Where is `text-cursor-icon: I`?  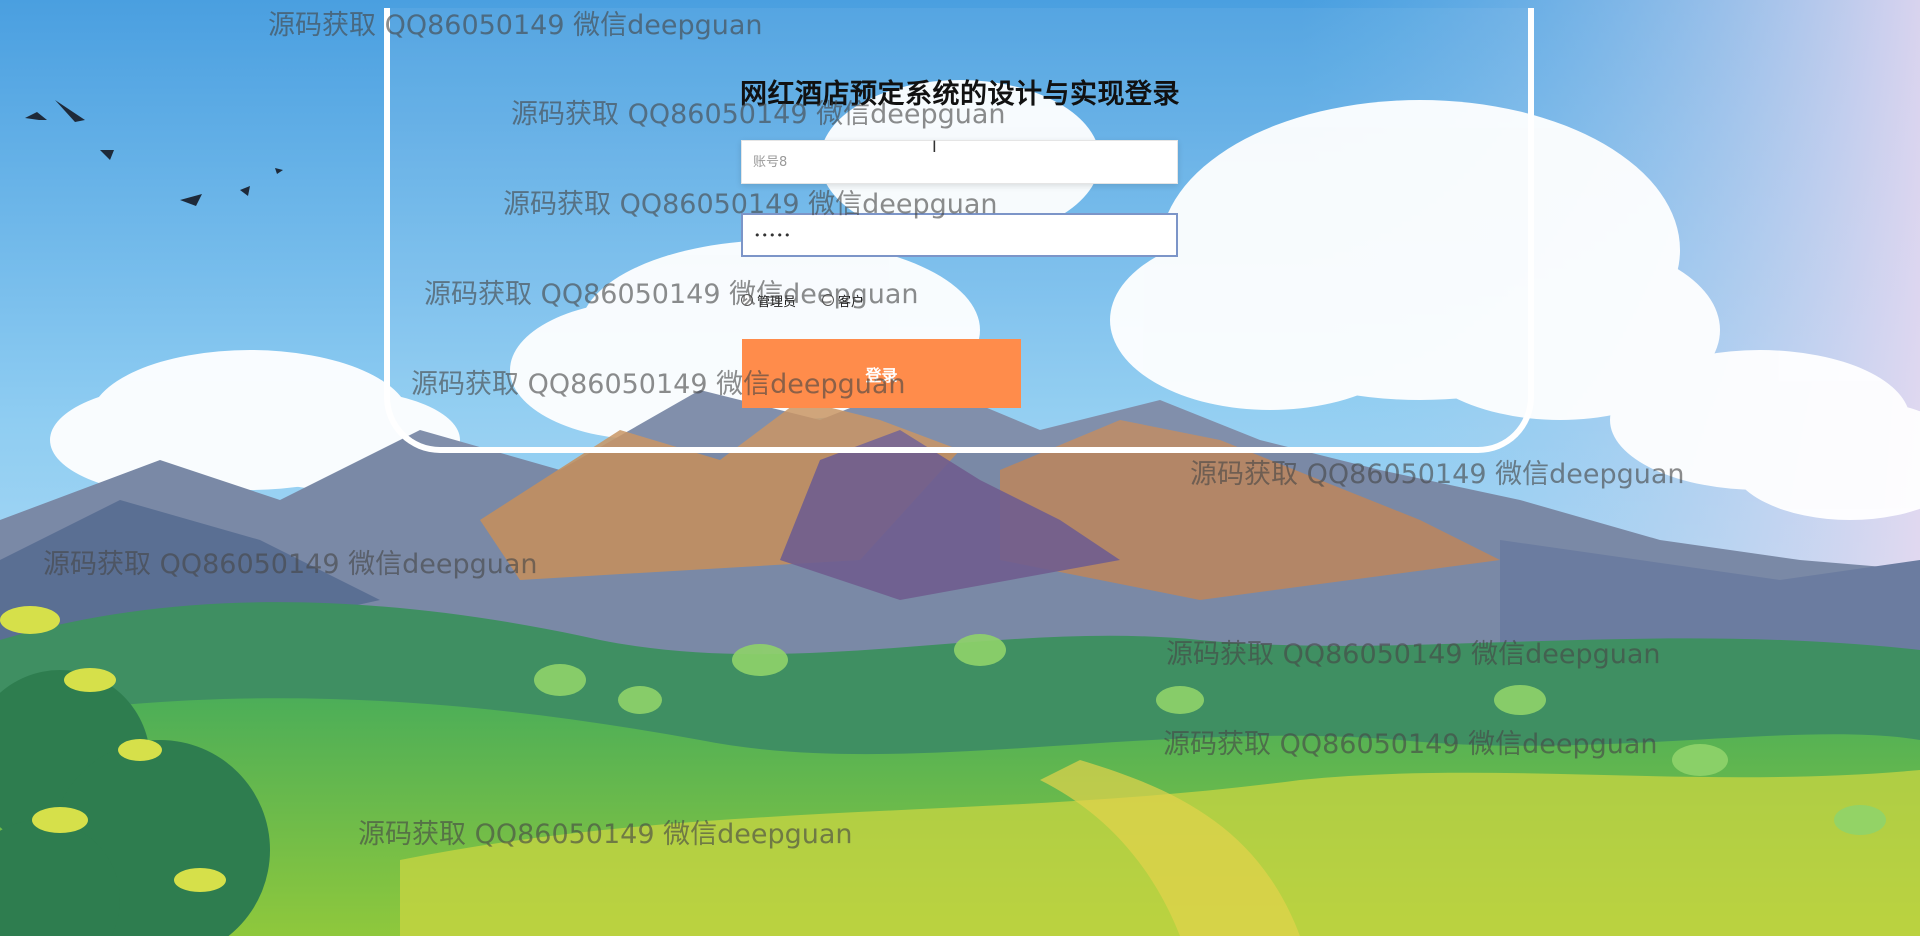
text-cursor-icon: I is located at coordinates (934, 146).